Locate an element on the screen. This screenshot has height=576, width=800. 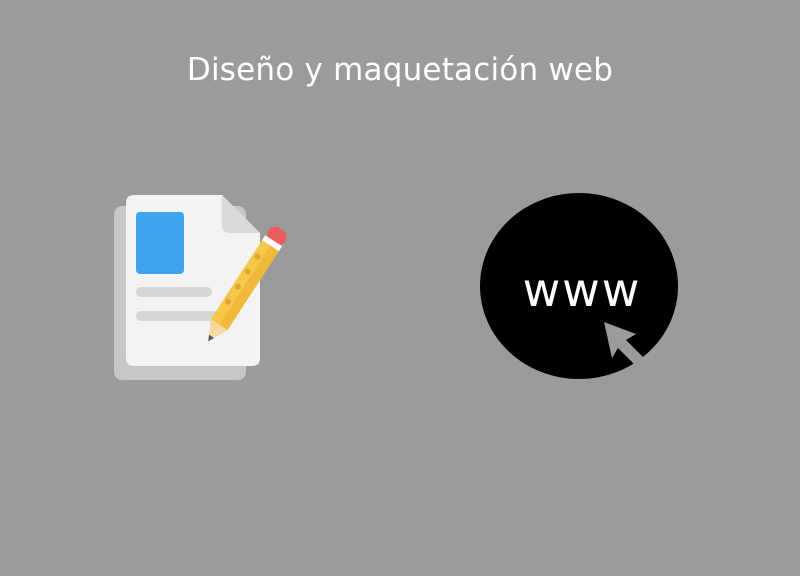
www-label: www is located at coordinates (582, 290).